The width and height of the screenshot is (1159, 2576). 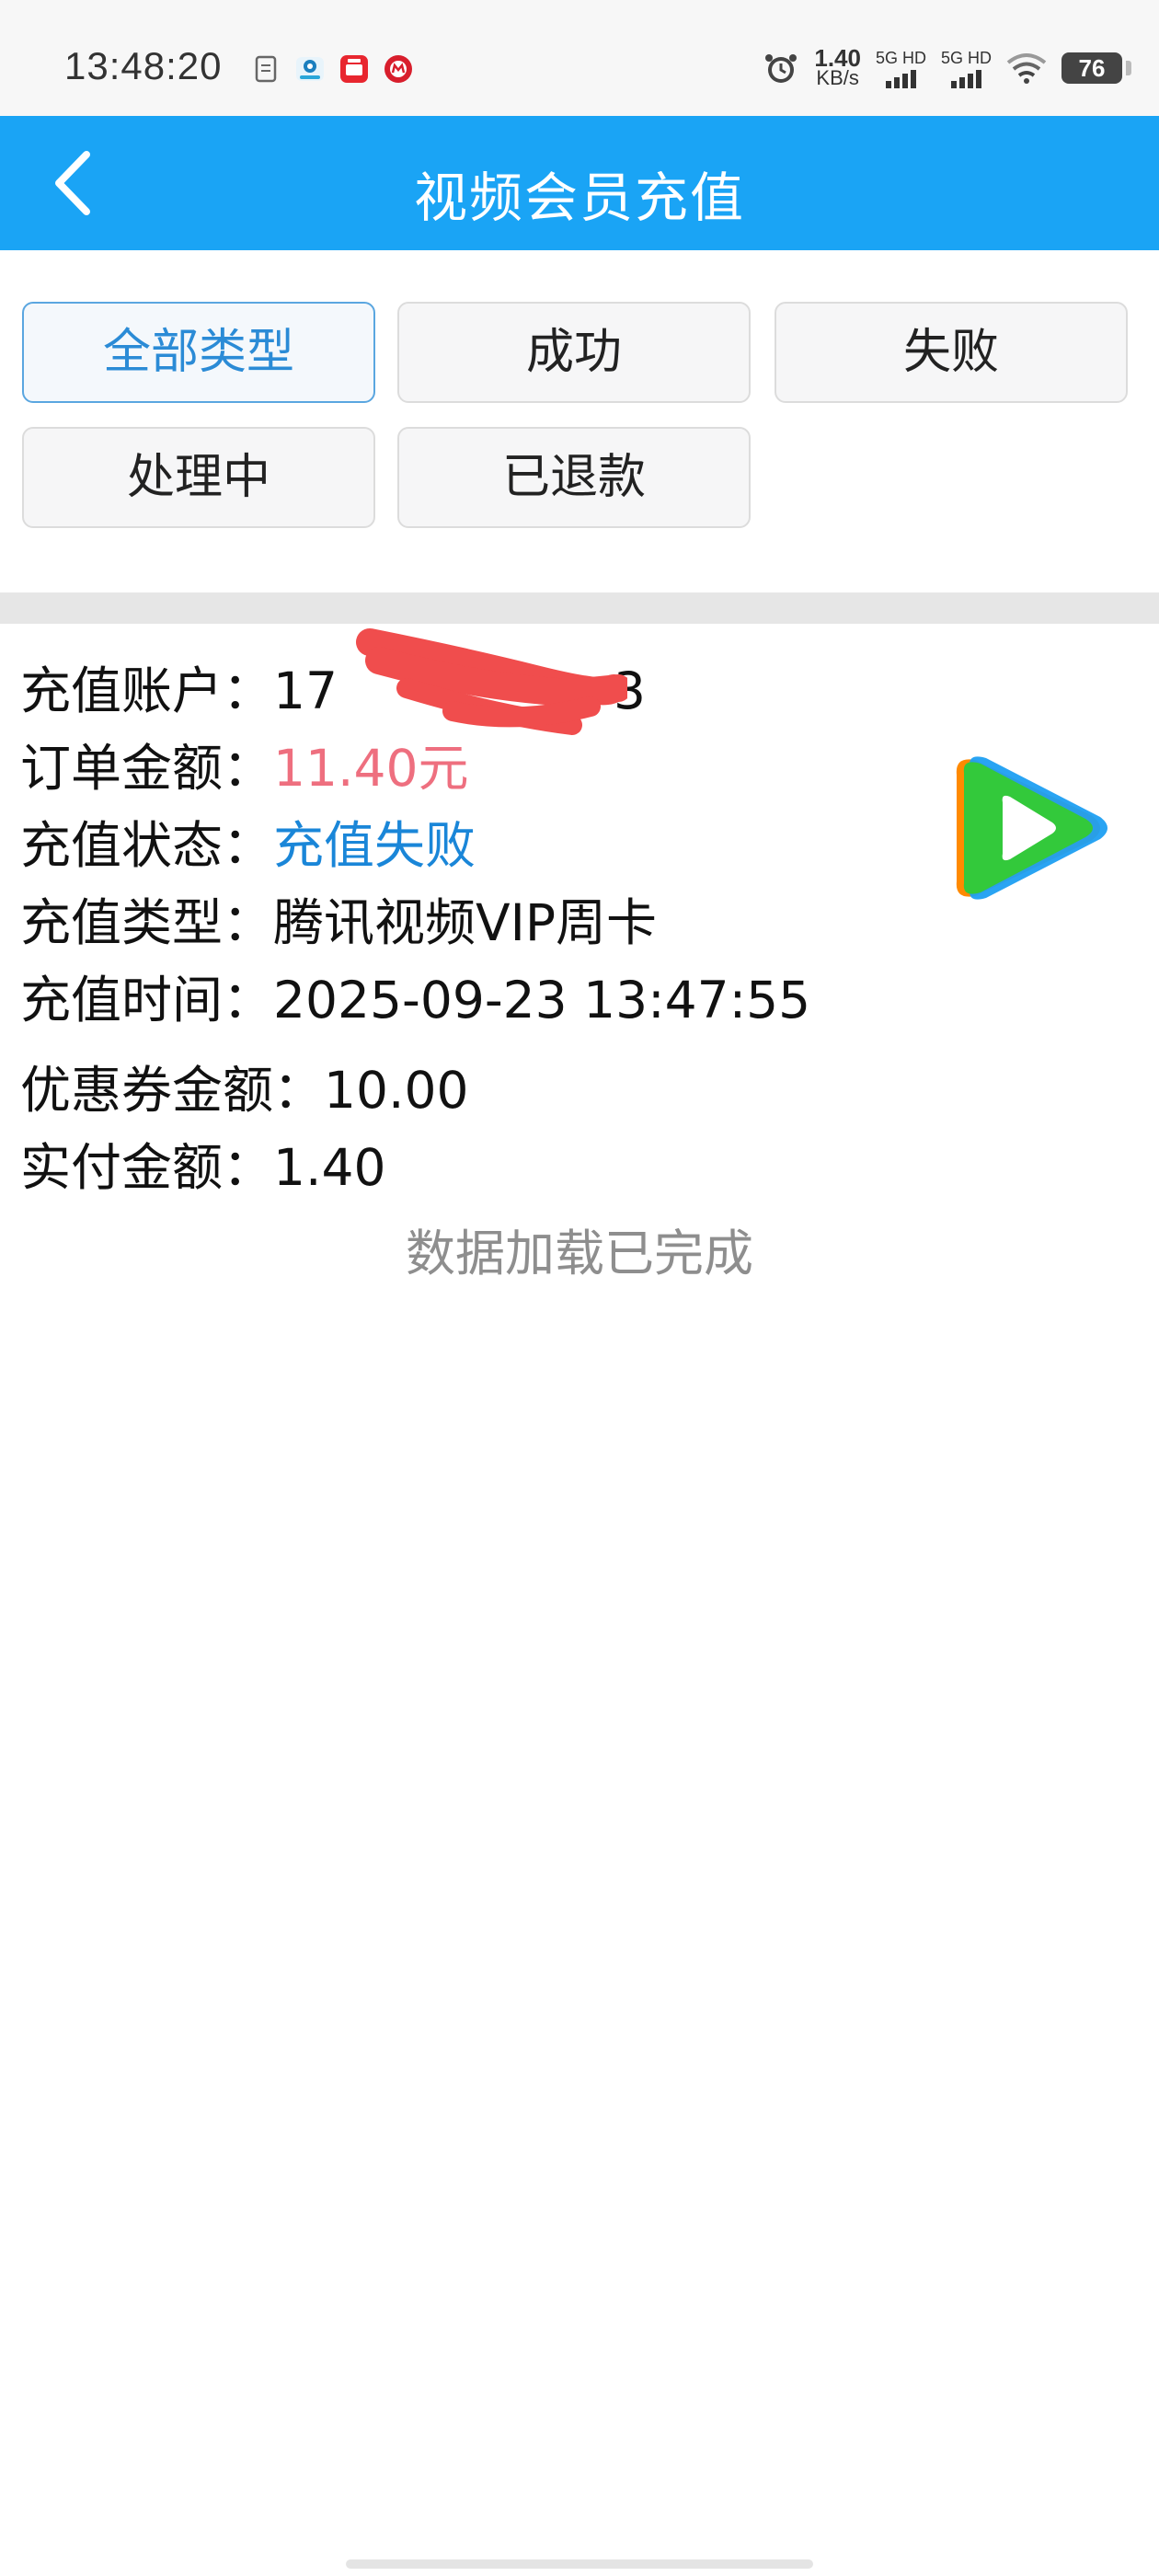 What do you see at coordinates (579, 2564) in the screenshot?
I see `home-indicator` at bounding box center [579, 2564].